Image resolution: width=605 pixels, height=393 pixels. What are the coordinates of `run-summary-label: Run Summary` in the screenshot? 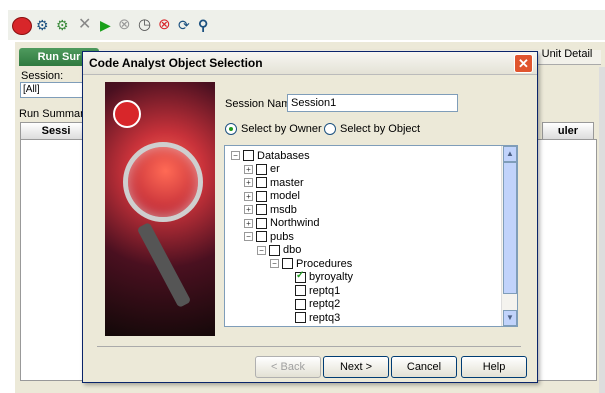 It's located at (54, 114).